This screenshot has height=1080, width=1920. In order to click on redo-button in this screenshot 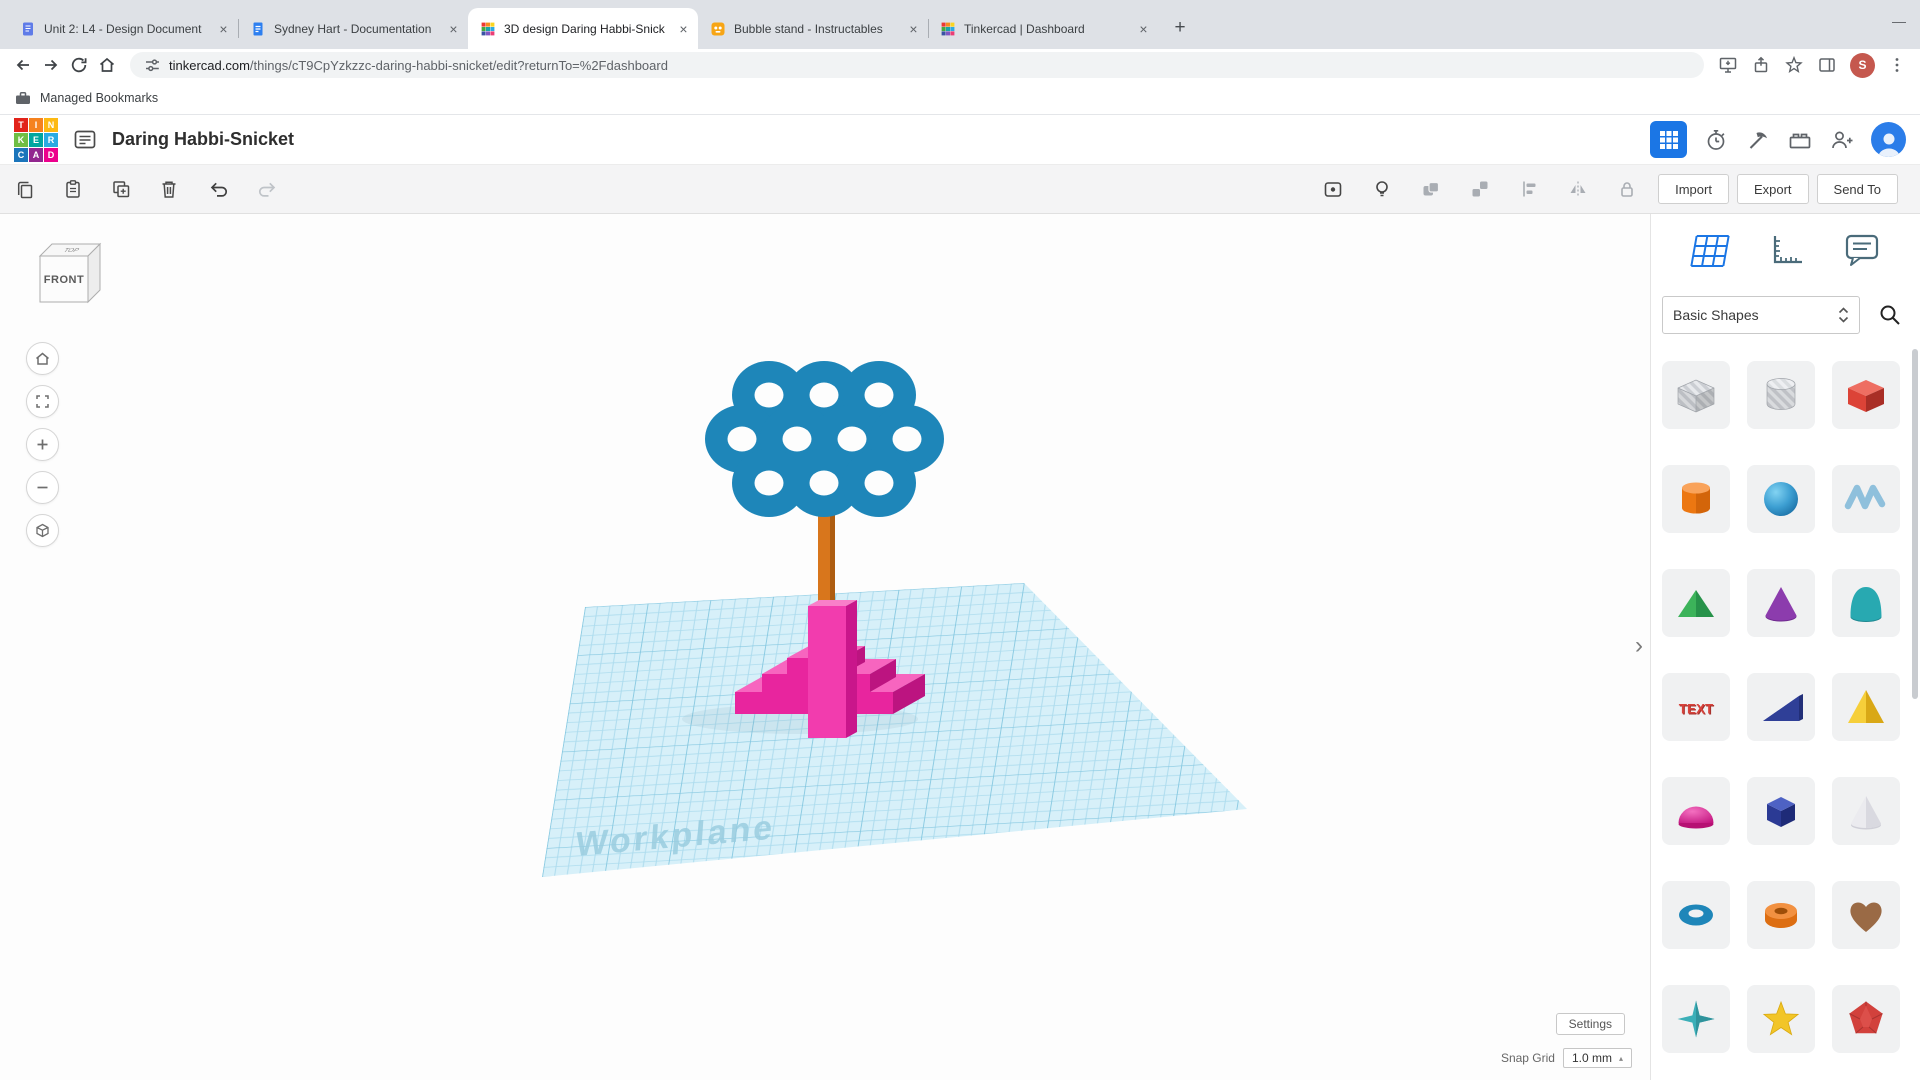, I will do `click(267, 189)`.